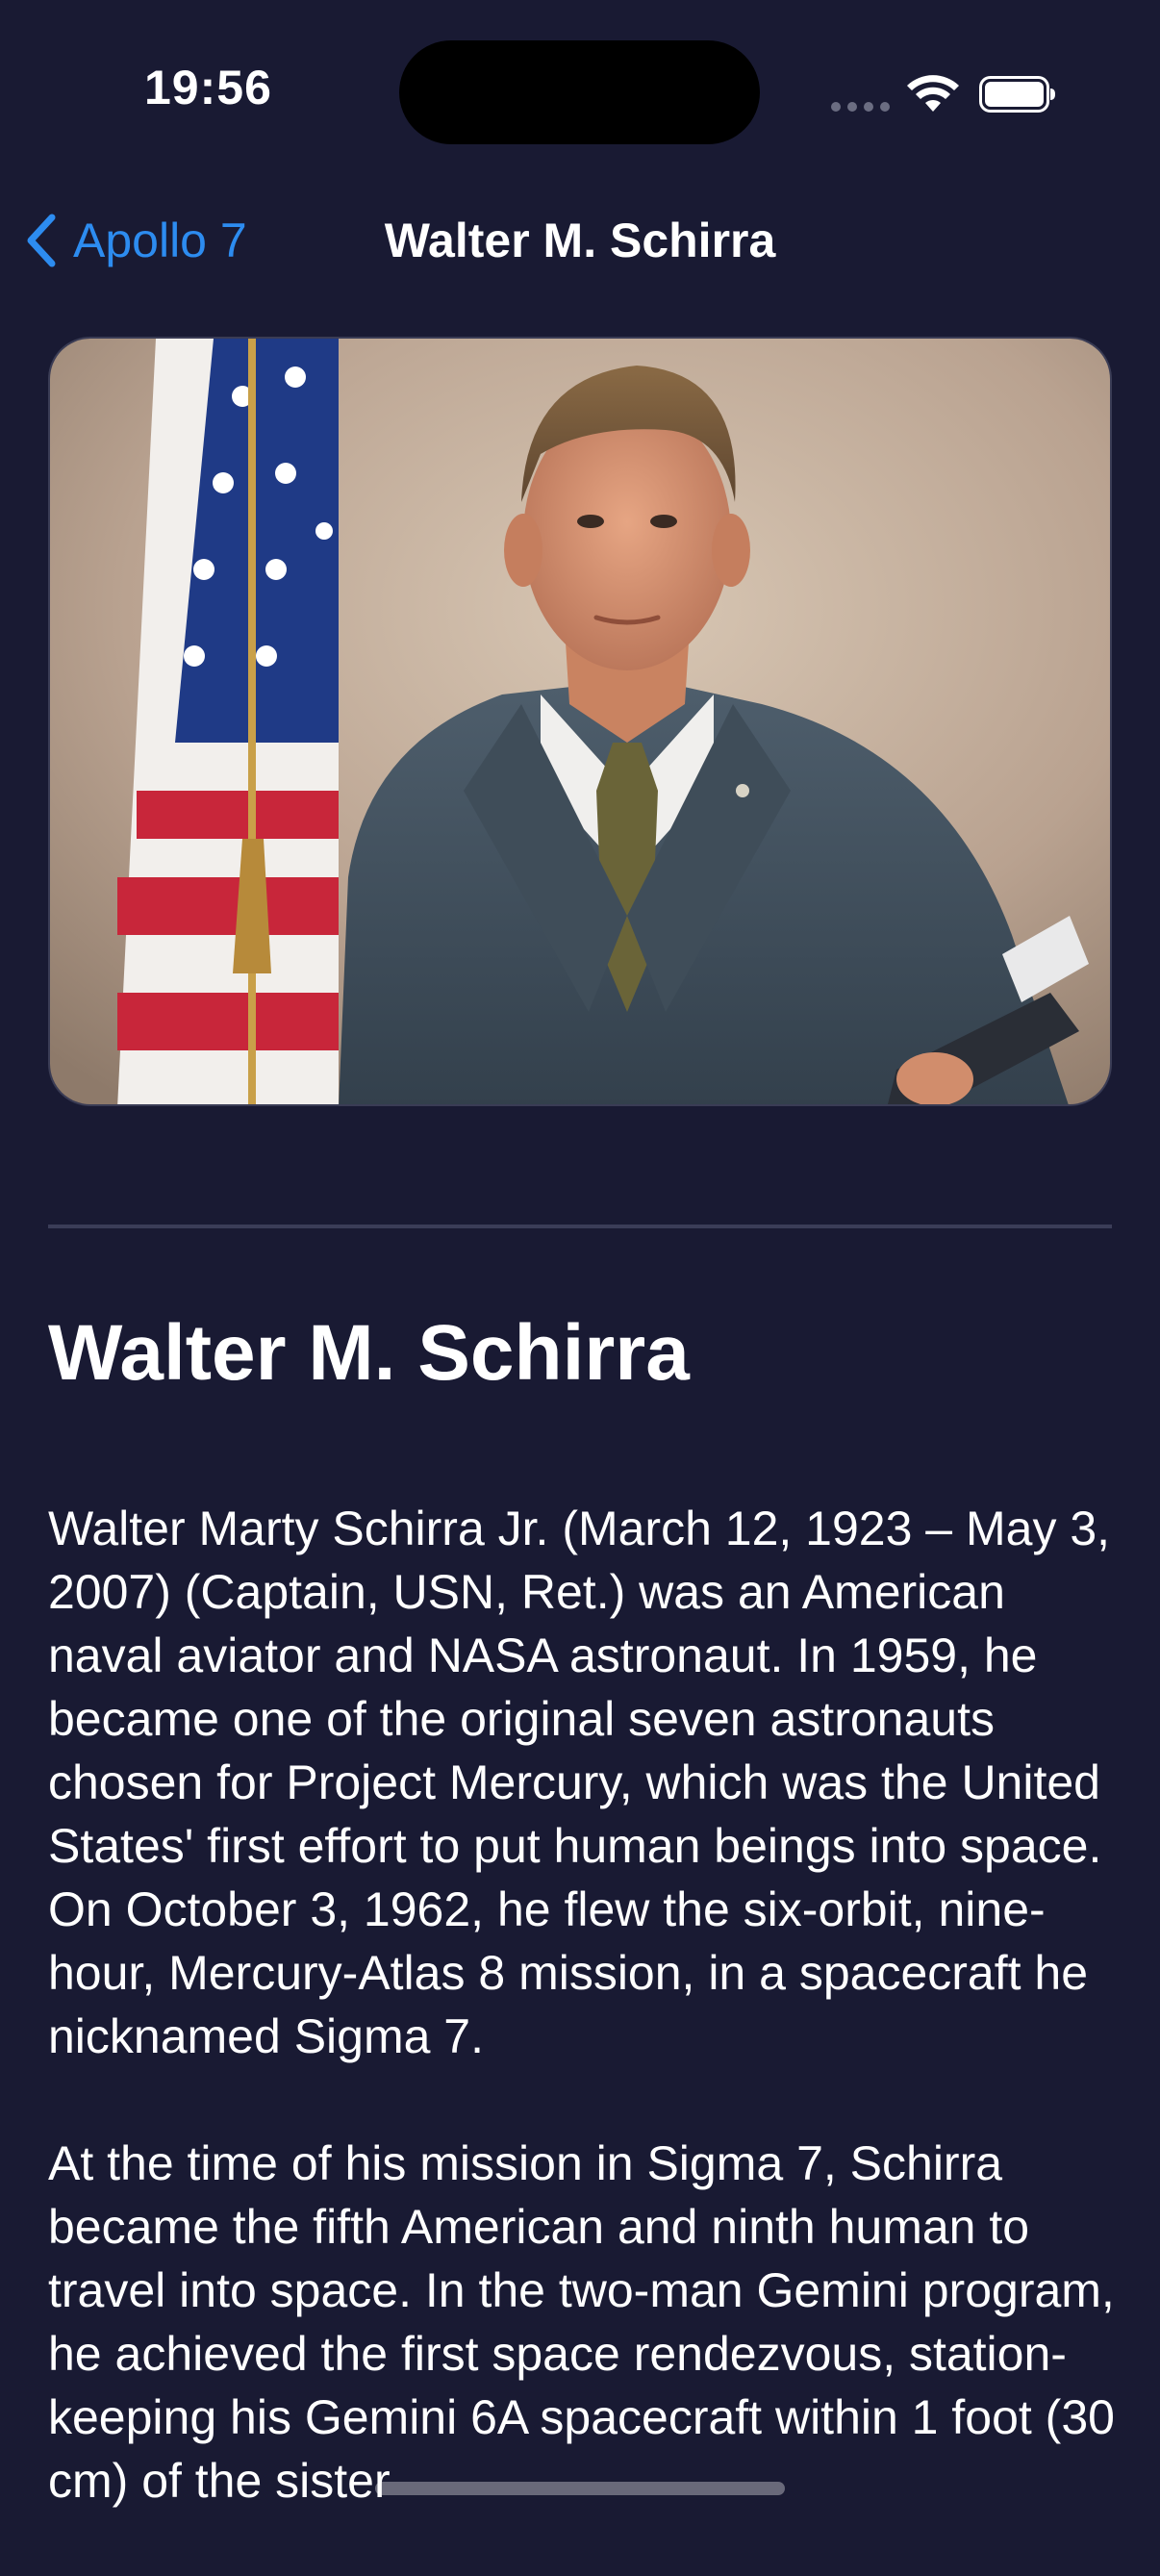  Describe the element at coordinates (580, 255) in the screenshot. I see `navigation-bar: Walter M. Schirra Apollo 7` at that location.